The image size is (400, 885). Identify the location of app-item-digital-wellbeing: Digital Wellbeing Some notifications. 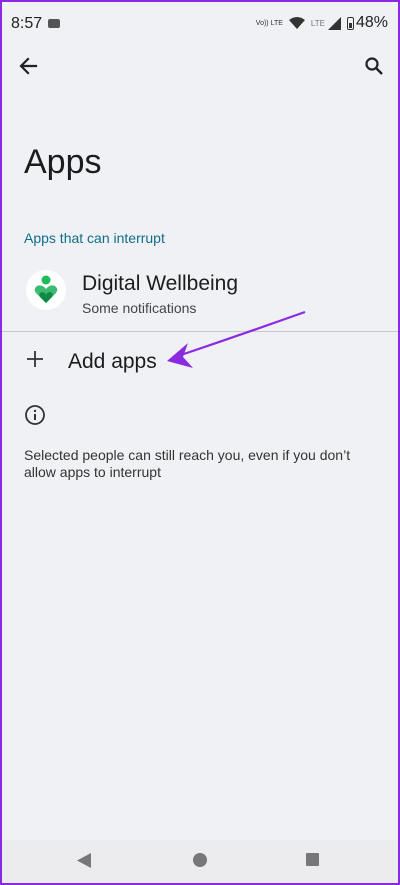
(200, 295).